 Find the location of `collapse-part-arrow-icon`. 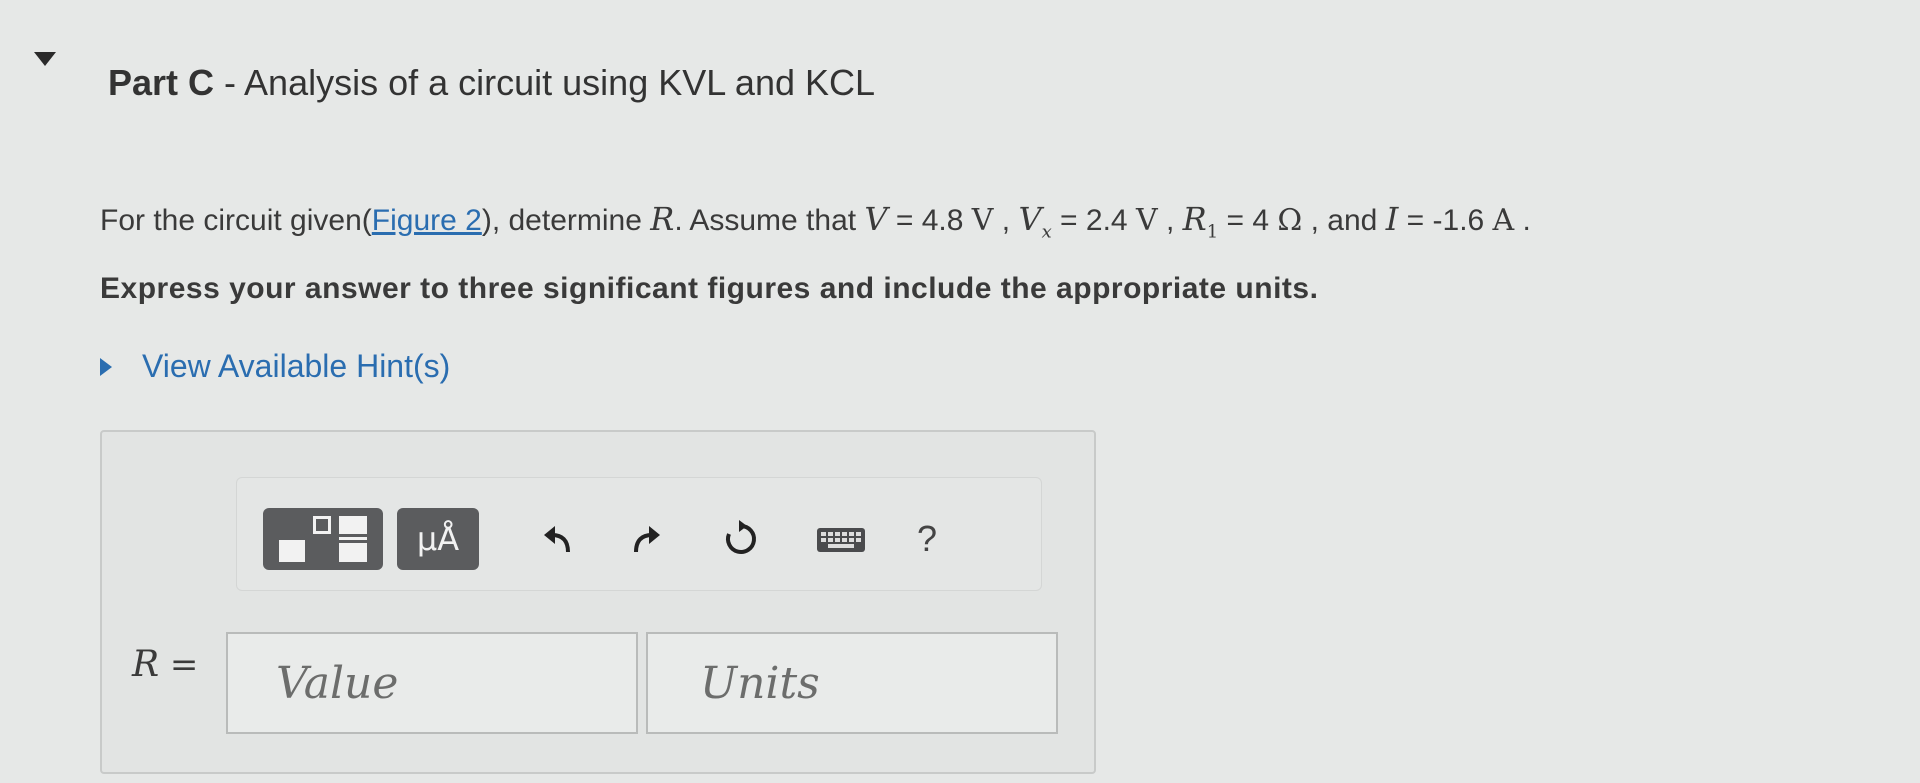

collapse-part-arrow-icon is located at coordinates (45, 59).